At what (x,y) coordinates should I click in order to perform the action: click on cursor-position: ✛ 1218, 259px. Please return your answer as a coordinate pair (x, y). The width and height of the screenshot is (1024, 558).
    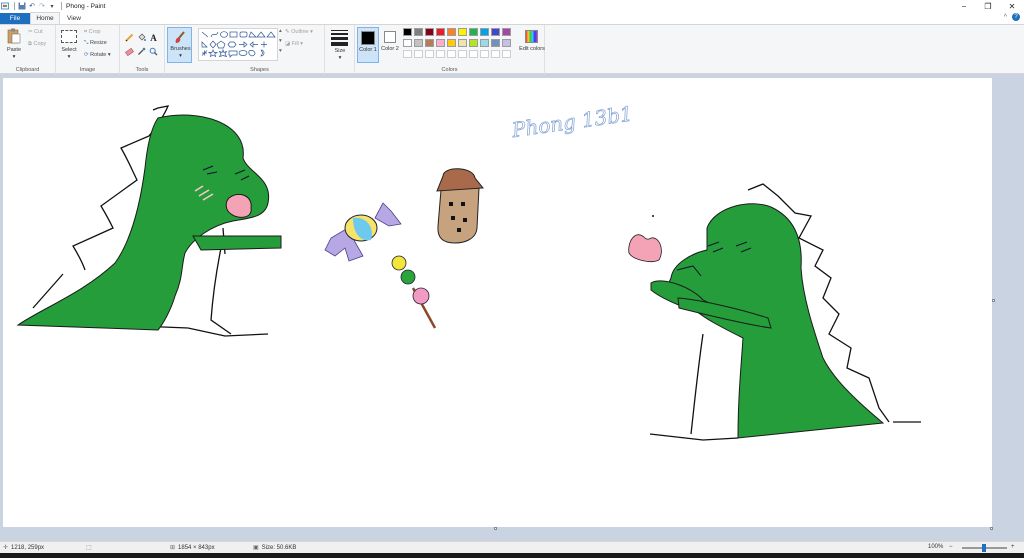
    Looking at the image, I should click on (23, 548).